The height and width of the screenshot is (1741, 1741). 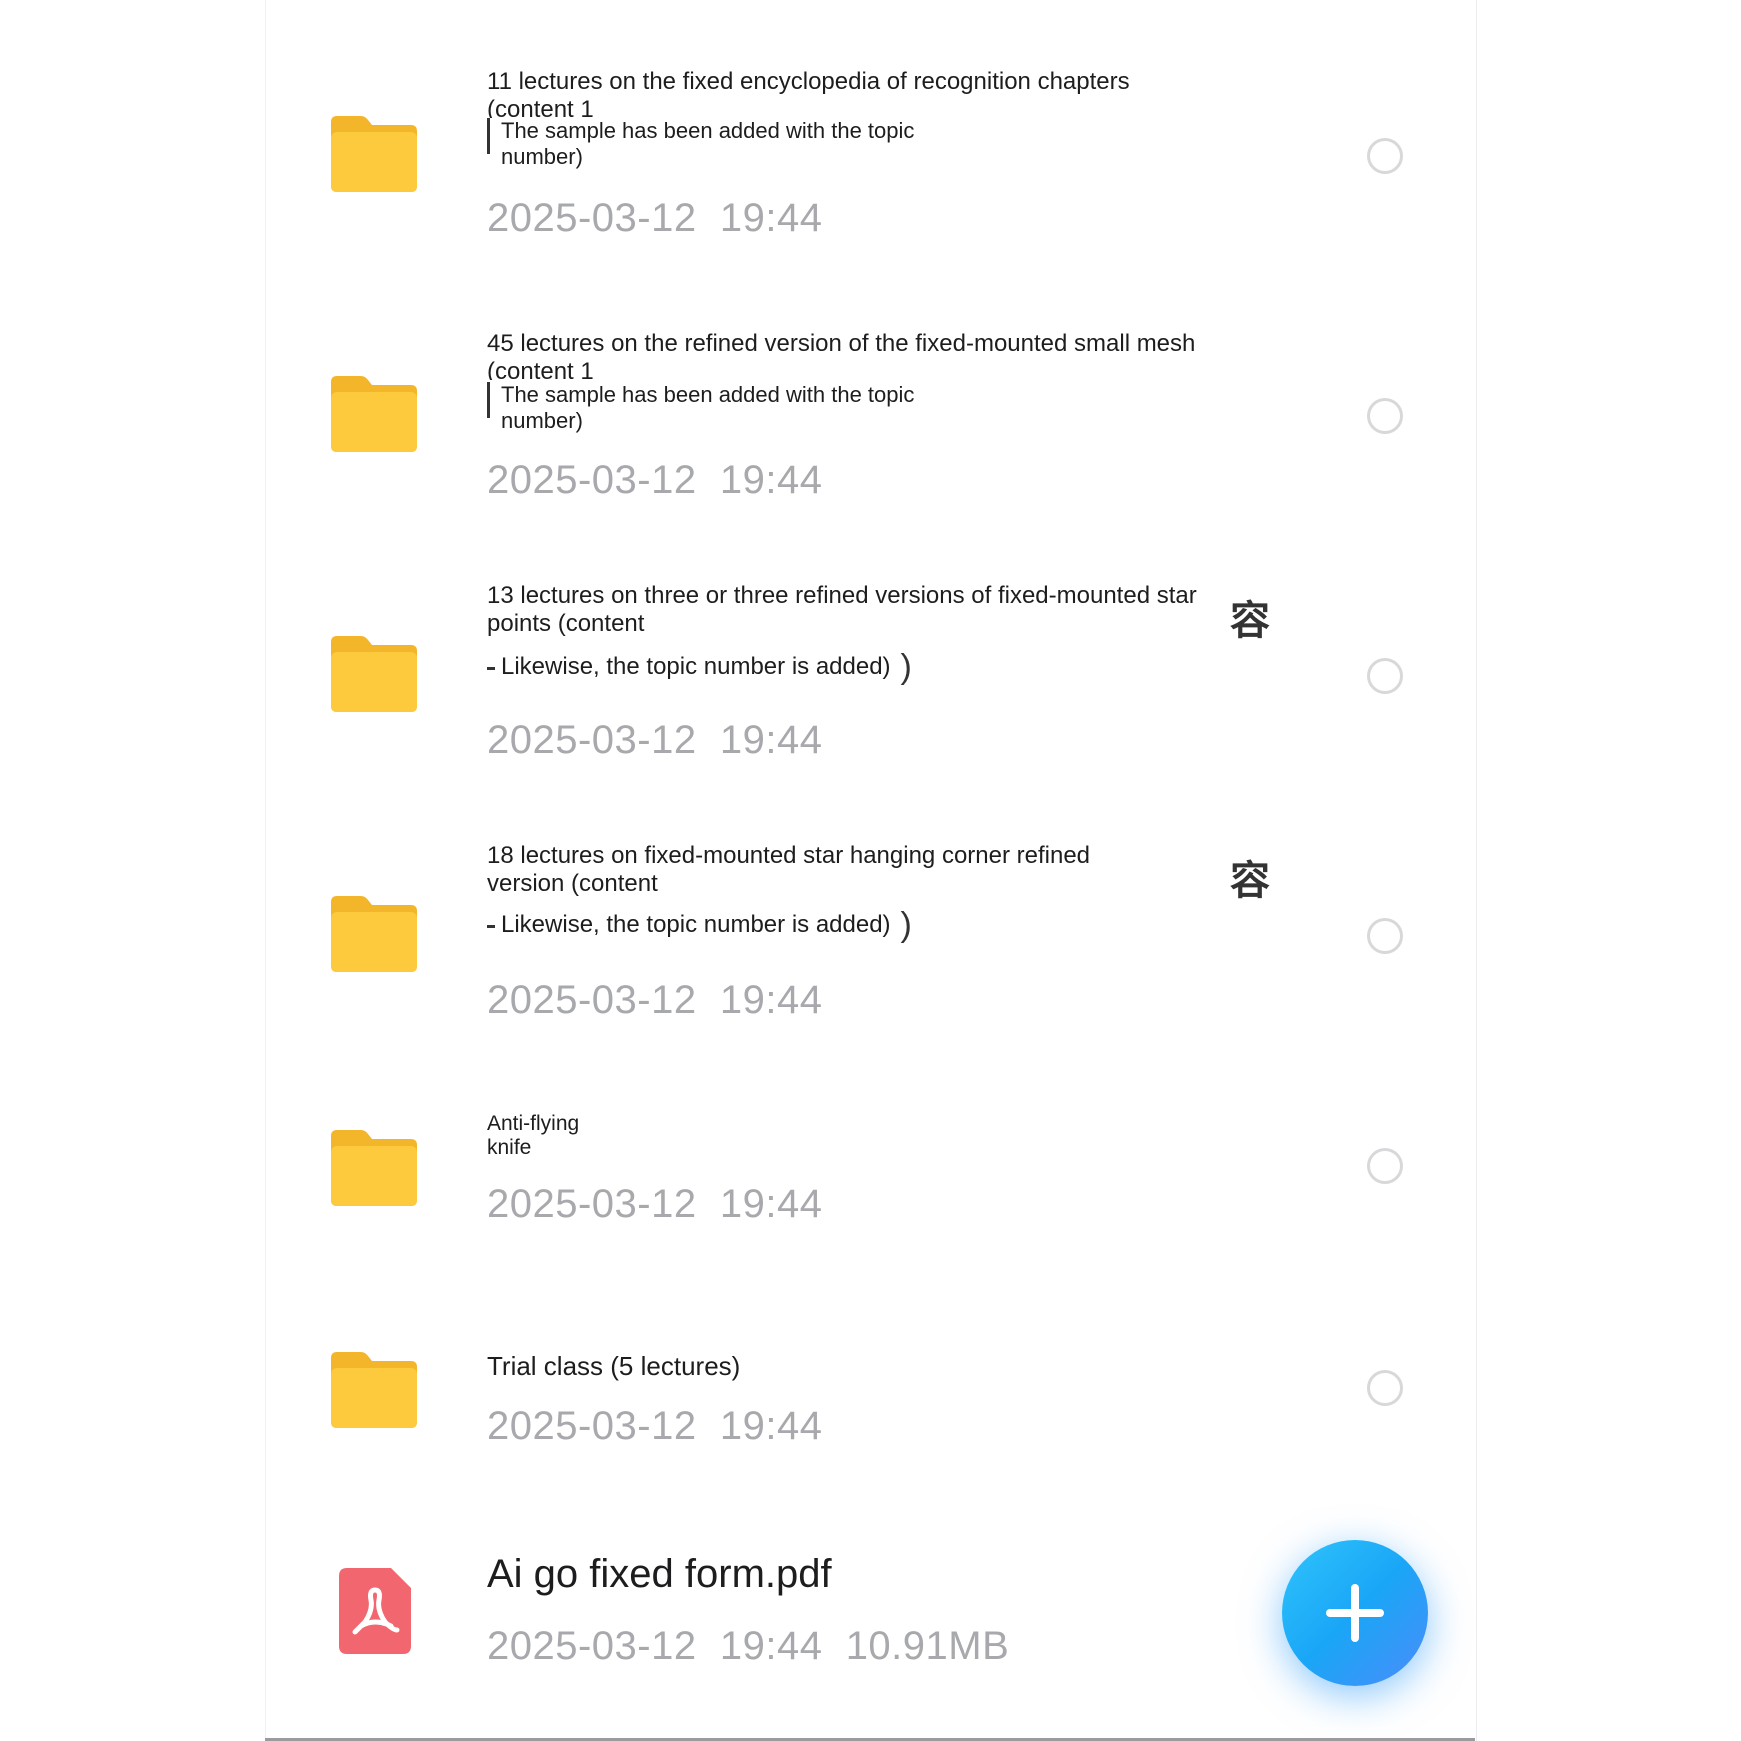 I want to click on add-button, so click(x=1355, y=1613).